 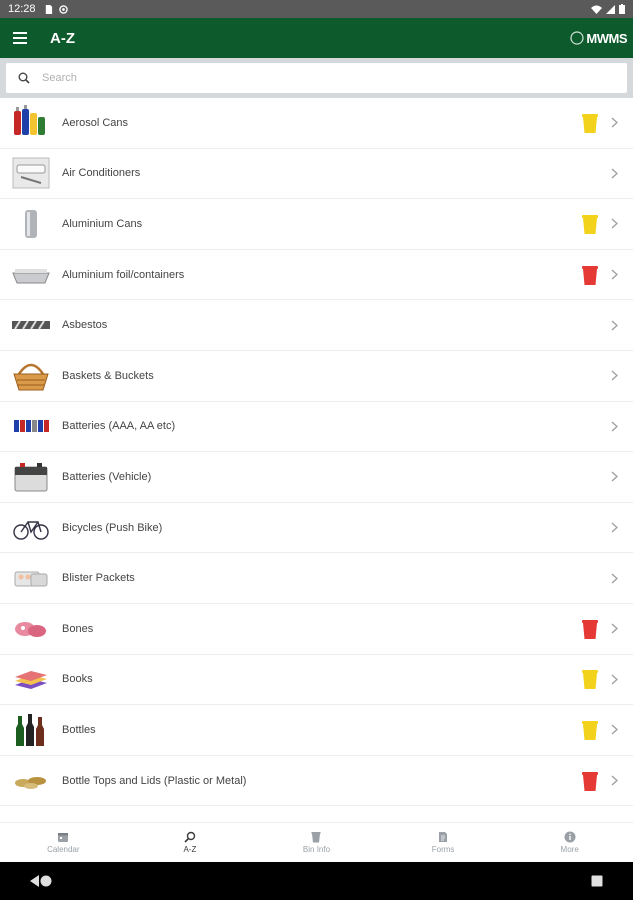 I want to click on aerosol-cans-image, so click(x=31, y=123).